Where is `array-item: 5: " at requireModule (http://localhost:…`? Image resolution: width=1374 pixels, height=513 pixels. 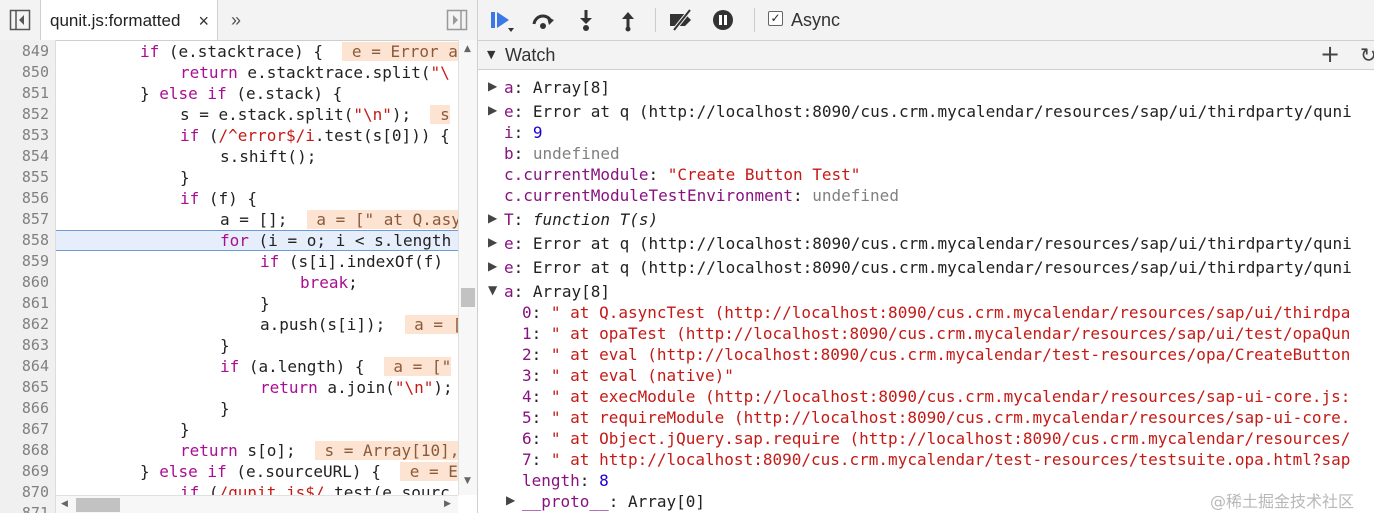 array-item: 5: " at requireModule (http://localhost:… is located at coordinates (936, 417).